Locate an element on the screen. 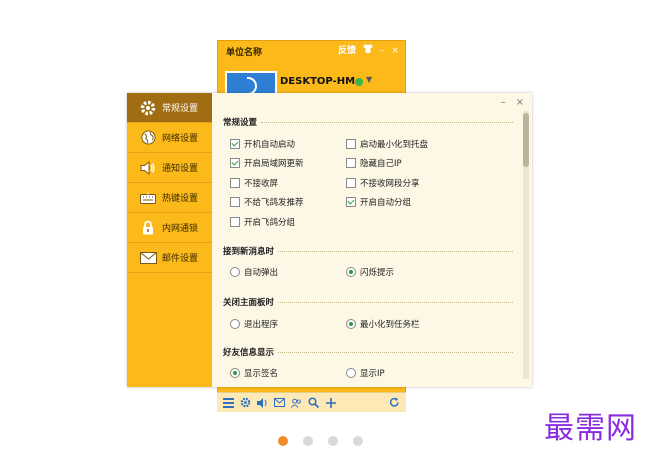 The image size is (657, 456). main-window-controls: 反馈 – × is located at coordinates (368, 50).